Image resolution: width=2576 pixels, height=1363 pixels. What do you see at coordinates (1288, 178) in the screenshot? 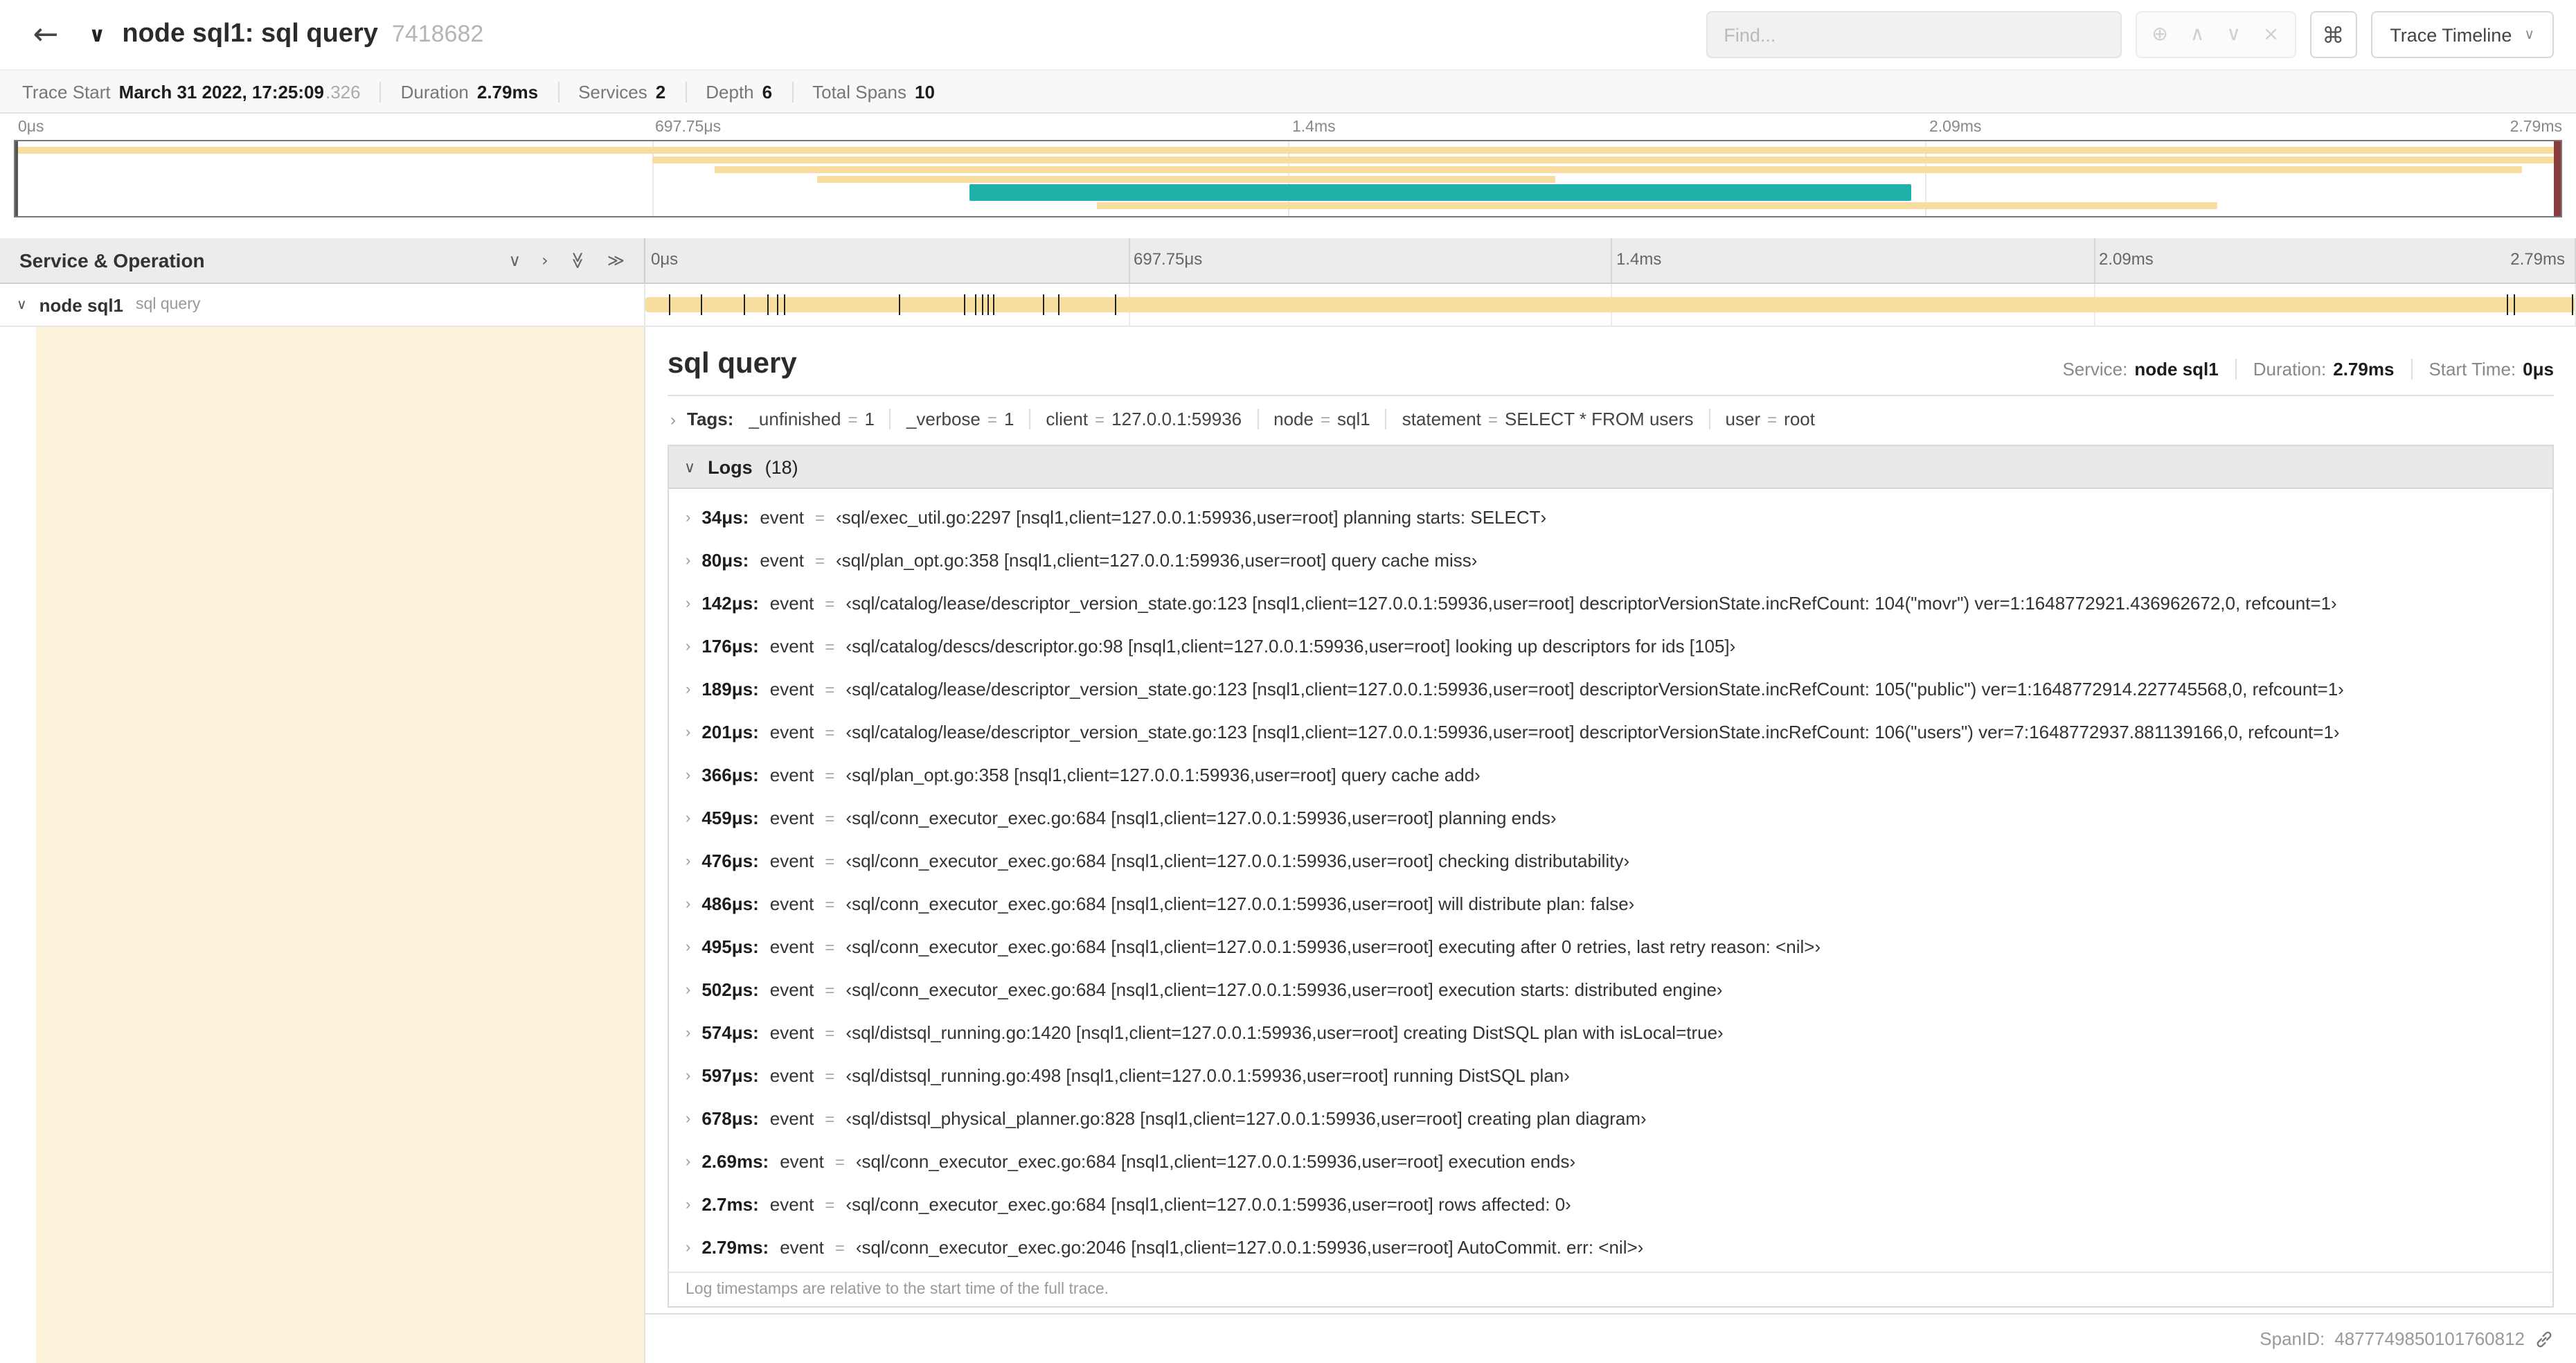
I see `minimap-canvas` at bounding box center [1288, 178].